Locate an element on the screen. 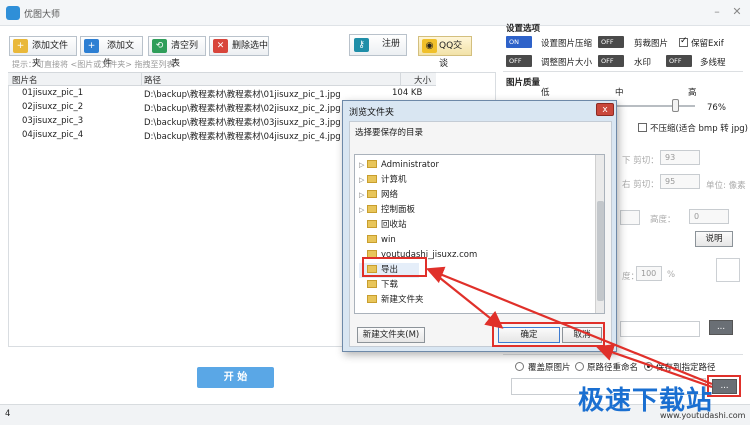 The image size is (750, 425). arrow-to-folder is located at coordinates (569, 326).